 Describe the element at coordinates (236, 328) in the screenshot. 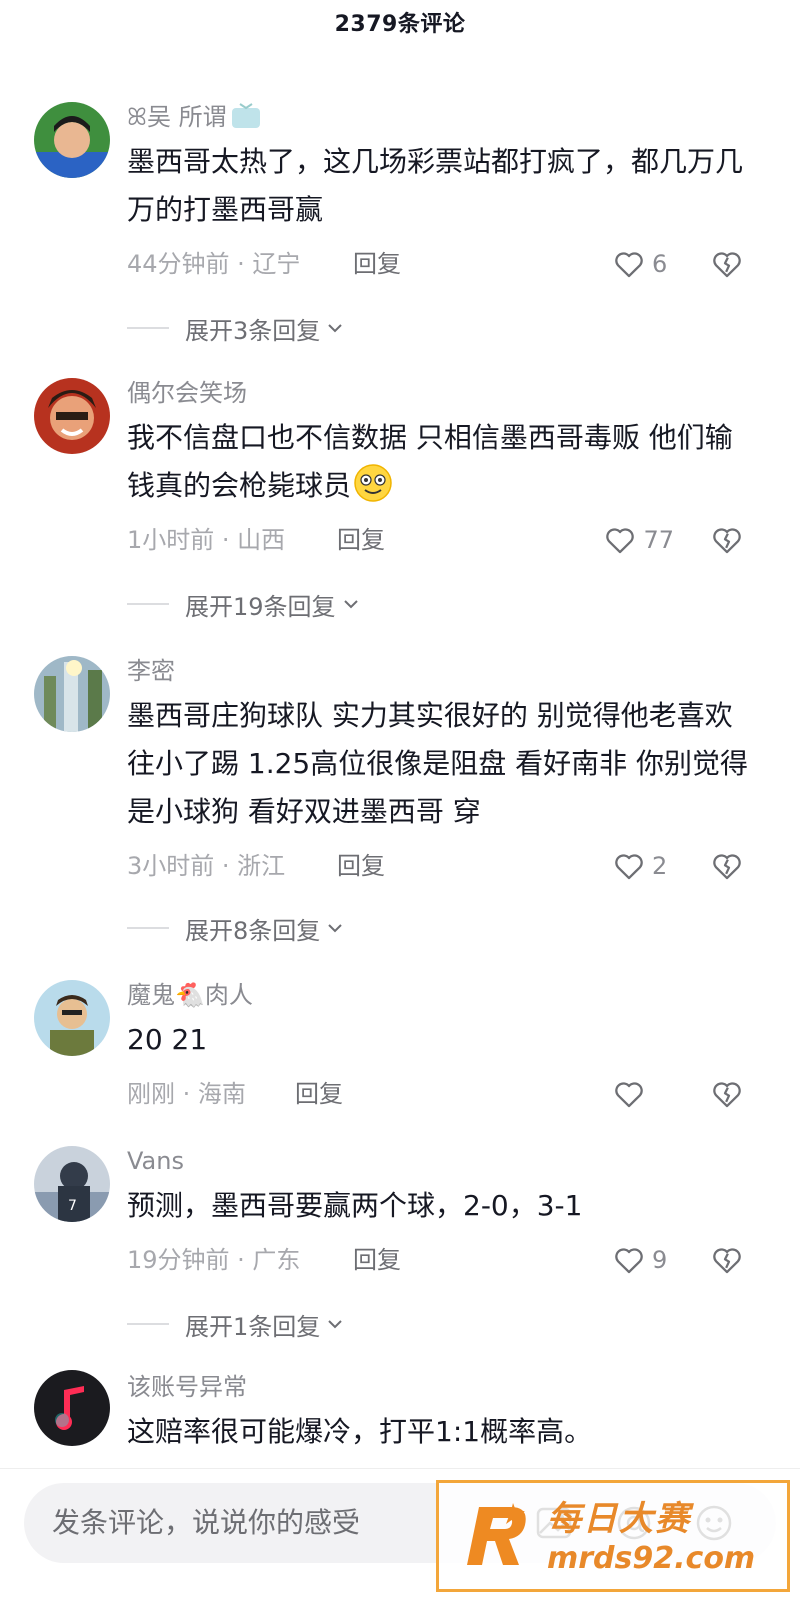

I see `expand-replies-button: 展开3条回复` at that location.